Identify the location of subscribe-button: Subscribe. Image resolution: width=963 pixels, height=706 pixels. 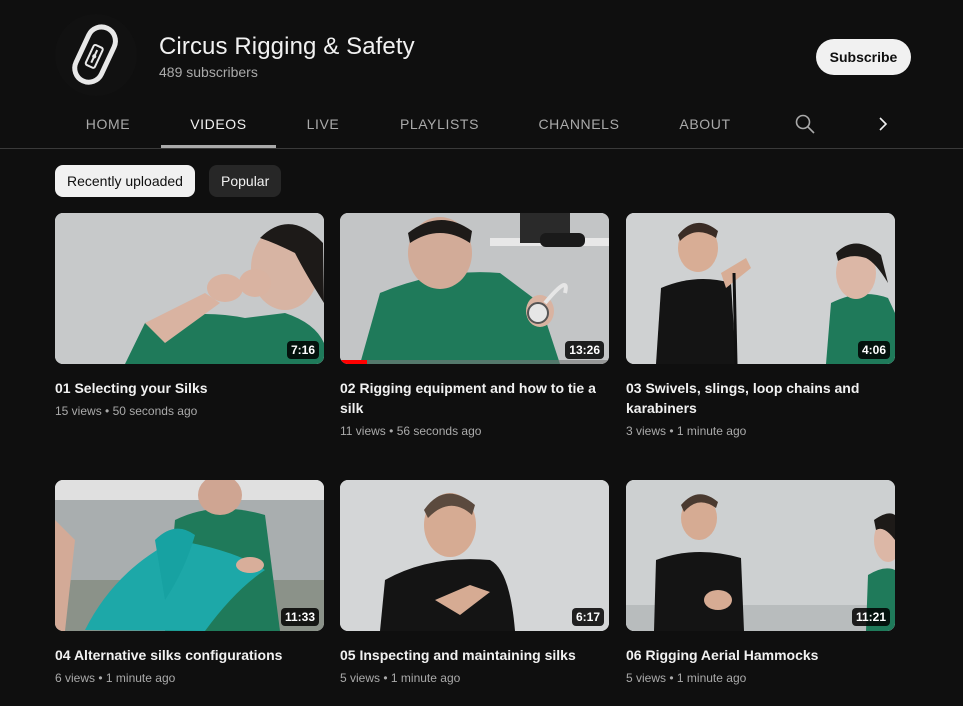
(863, 57).